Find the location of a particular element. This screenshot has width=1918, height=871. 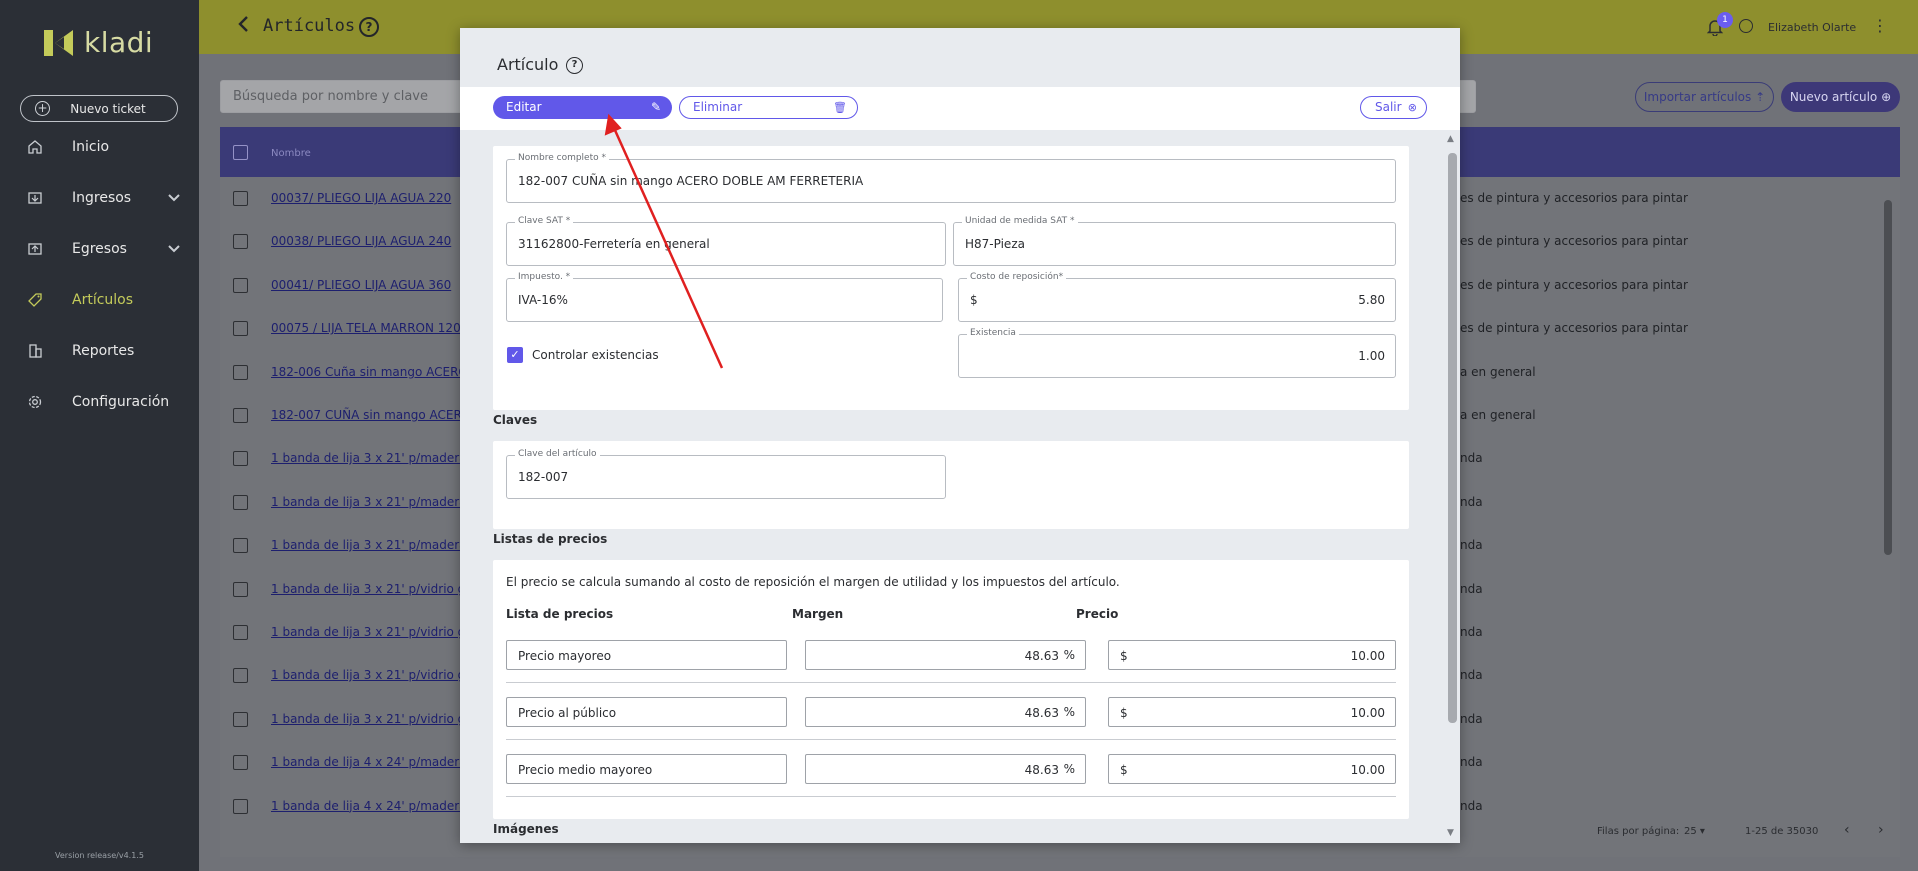

import-articles-button: Importar artículos ⇡ is located at coordinates (1704, 97).